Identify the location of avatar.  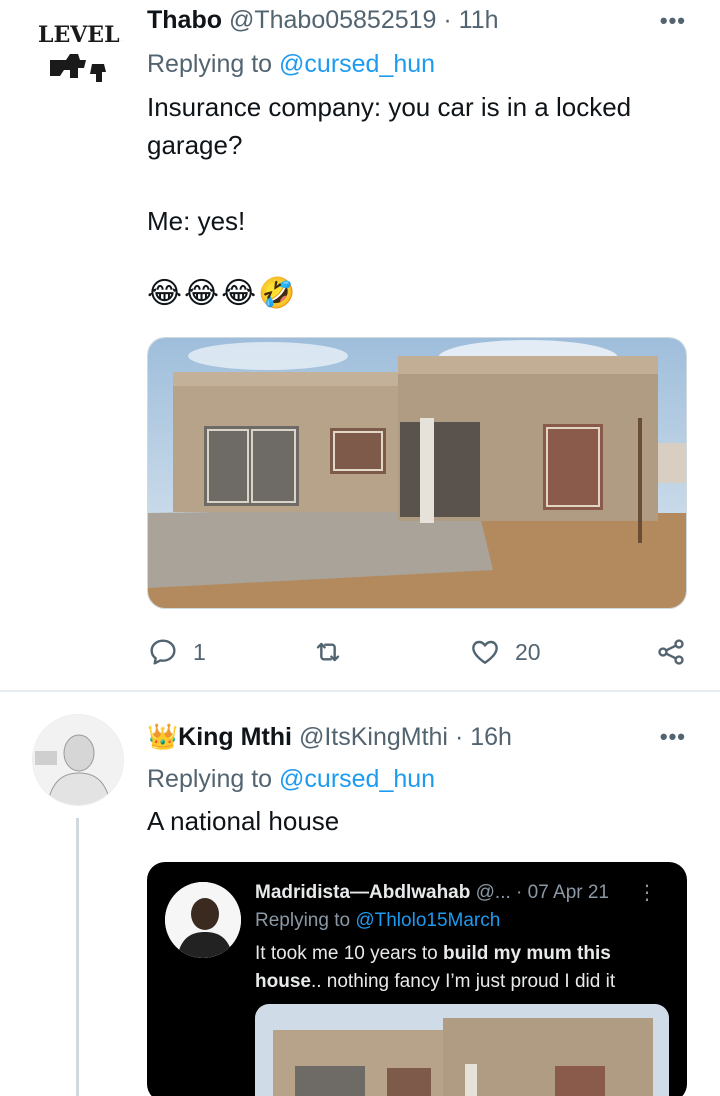
(78, 760).